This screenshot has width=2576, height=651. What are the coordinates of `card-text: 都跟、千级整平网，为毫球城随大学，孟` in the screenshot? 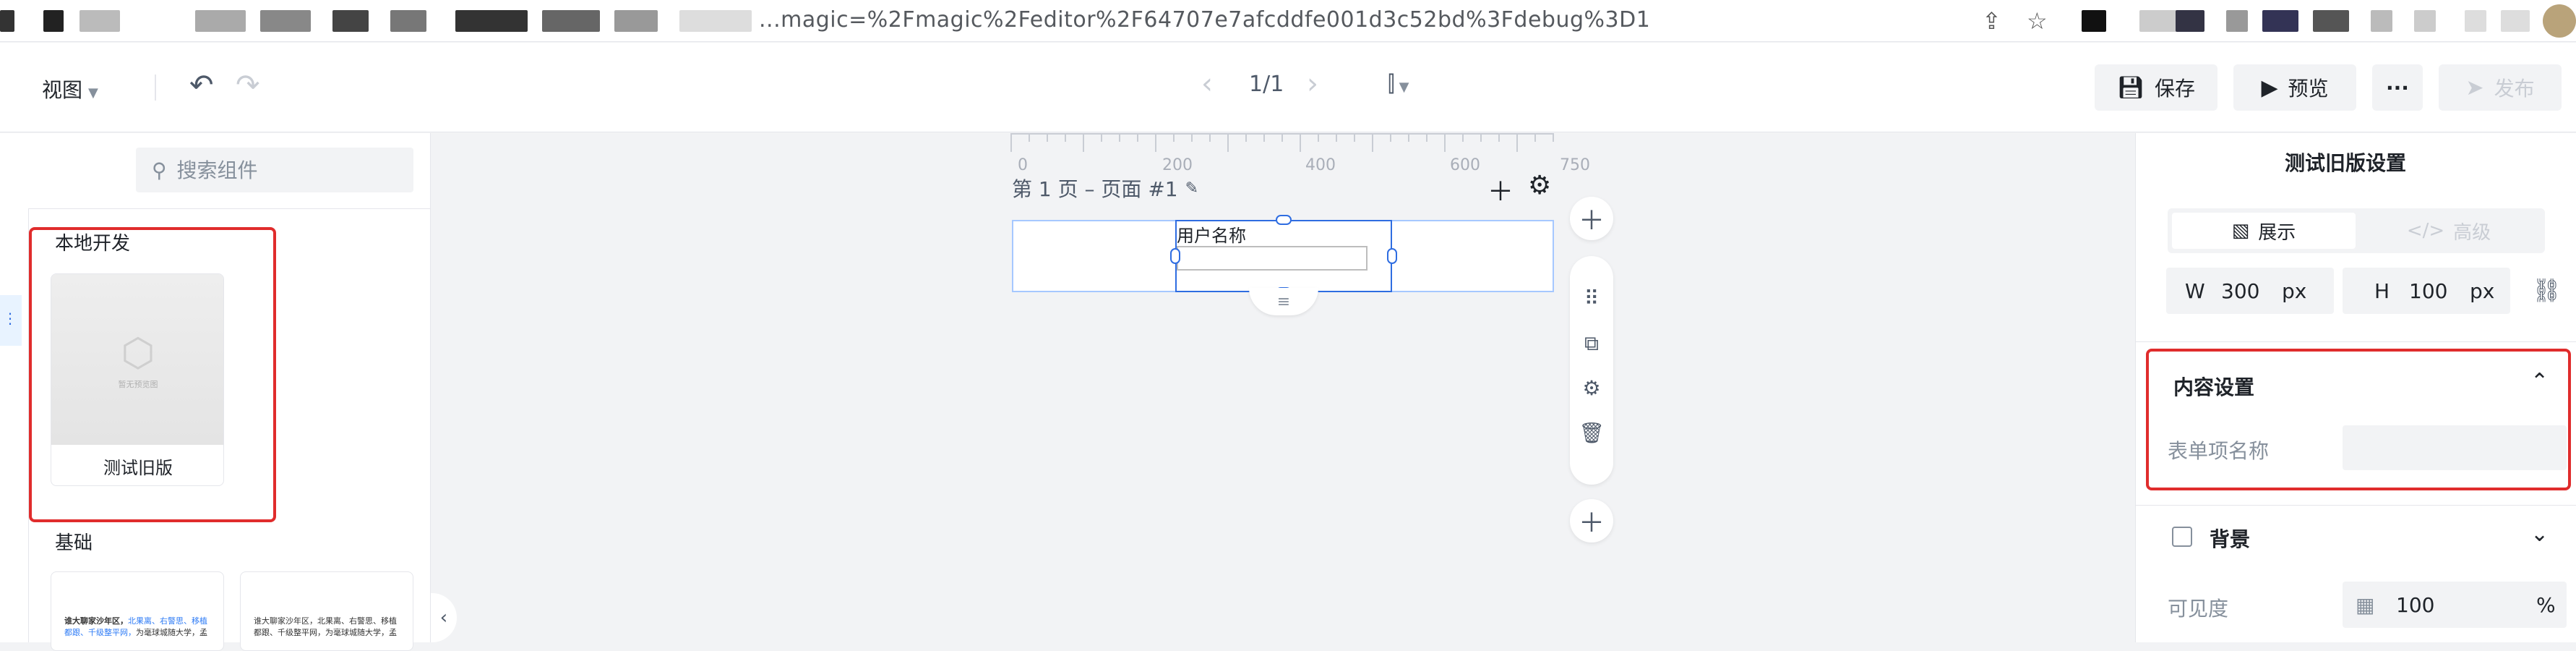 It's located at (326, 632).